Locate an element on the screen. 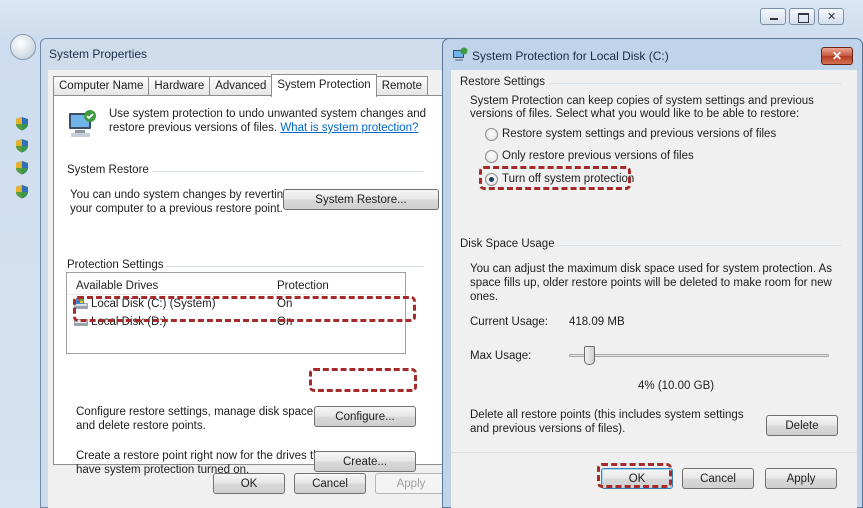 This screenshot has height=508, width=863. radio-label: Only restore previous versions of files is located at coordinates (598, 156).